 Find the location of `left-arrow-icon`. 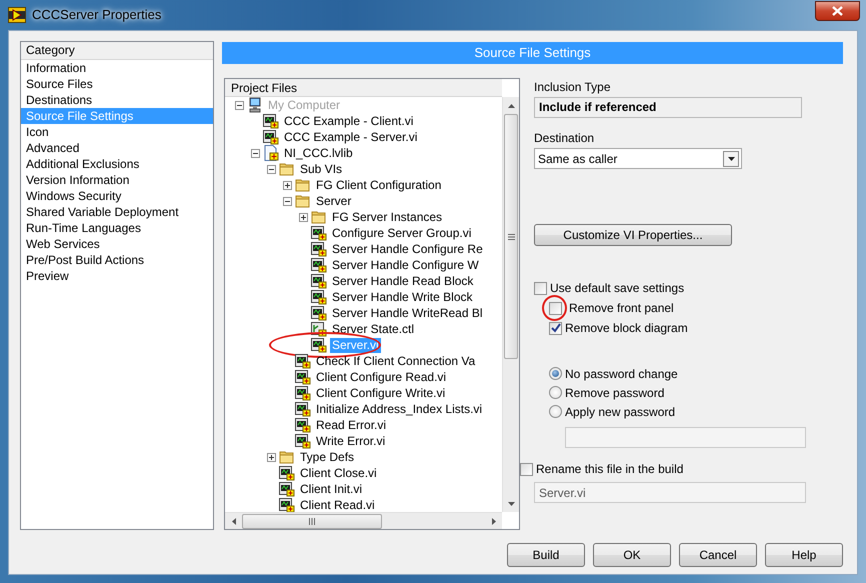

left-arrow-icon is located at coordinates (234, 521).